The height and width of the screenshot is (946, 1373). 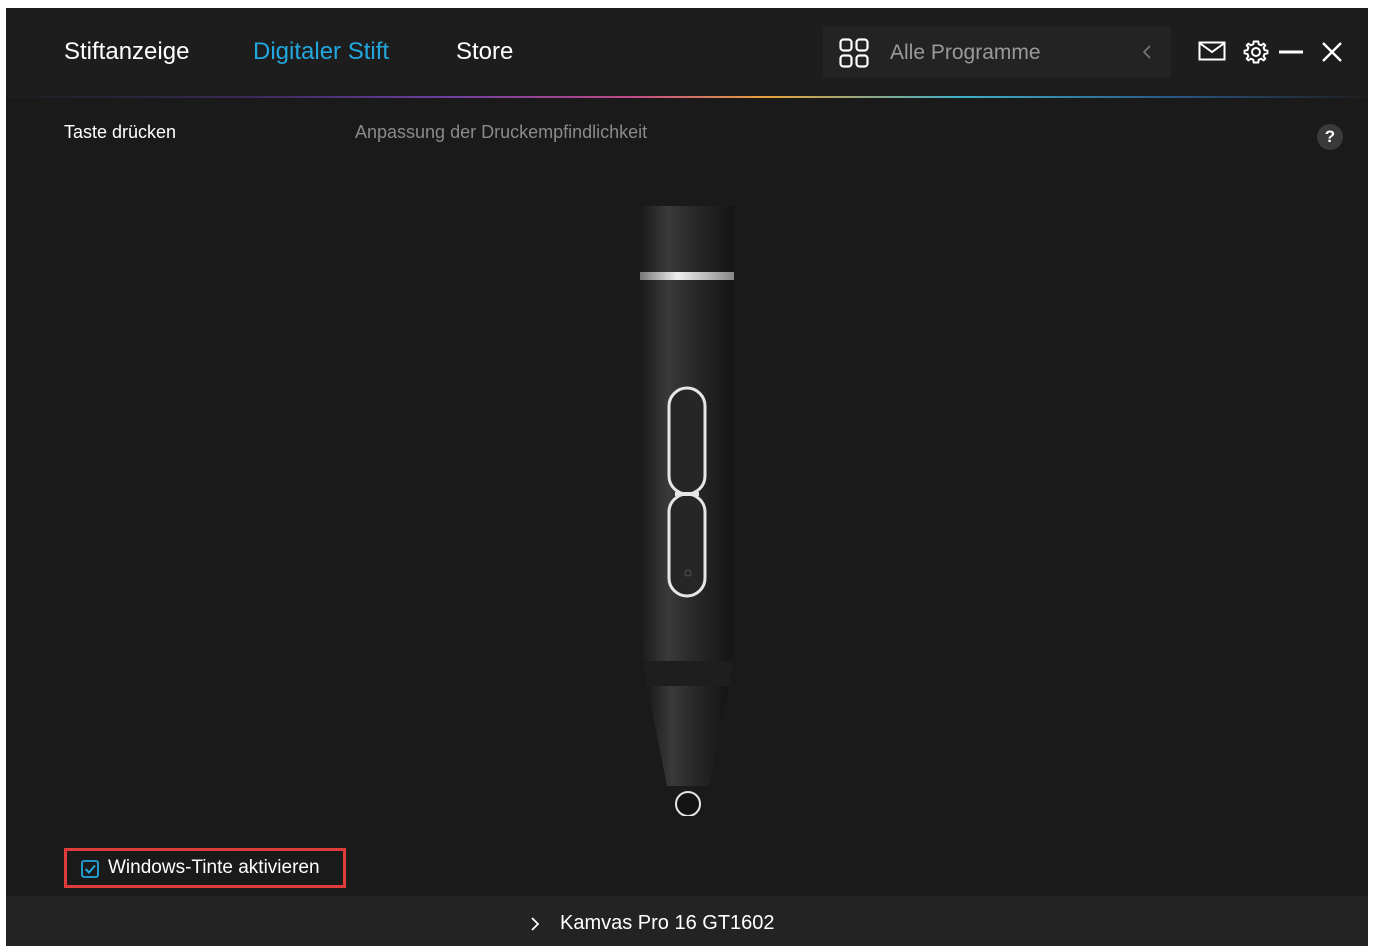 What do you see at coordinates (1256, 52) in the screenshot?
I see `gear-icon` at bounding box center [1256, 52].